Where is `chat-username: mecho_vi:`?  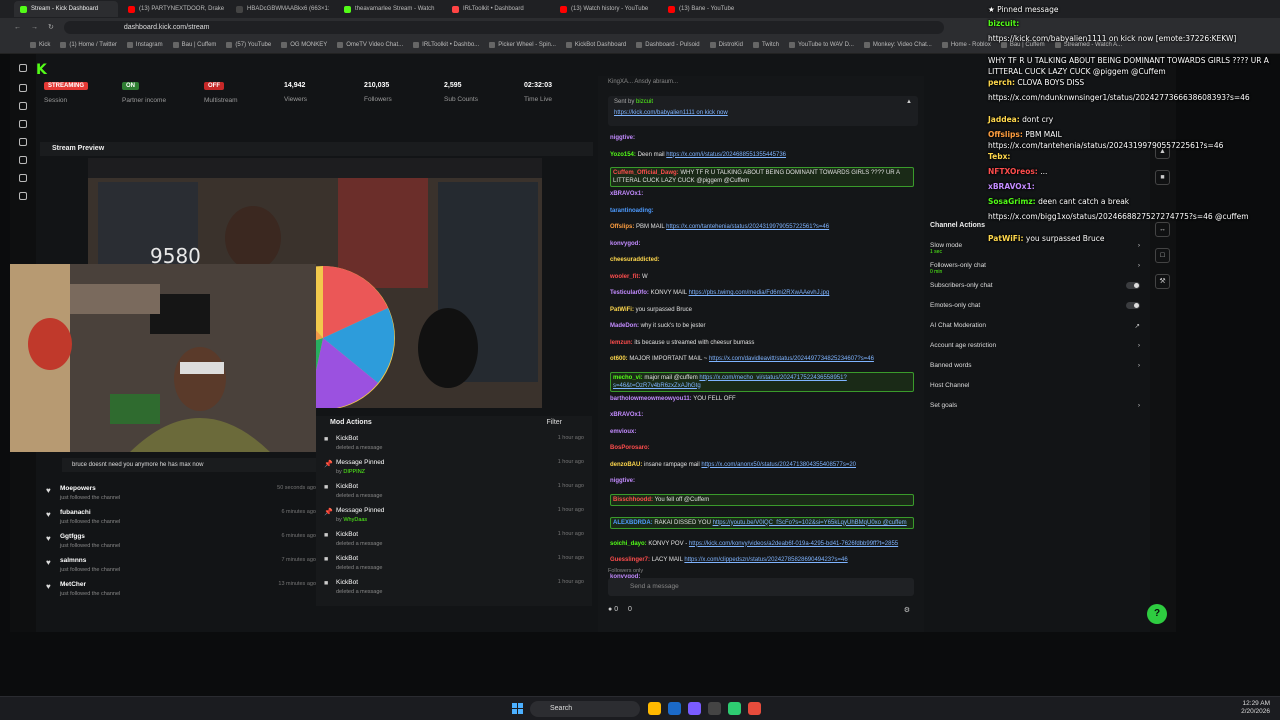
chat-username: mecho_vi: is located at coordinates (628, 378).